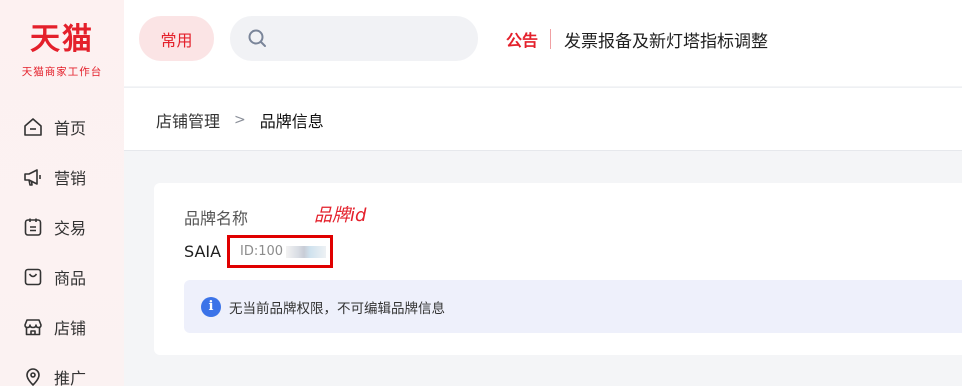 This screenshot has height=386, width=962. Describe the element at coordinates (262, 251) in the screenshot. I see `brand-id-text: ID:100` at that location.